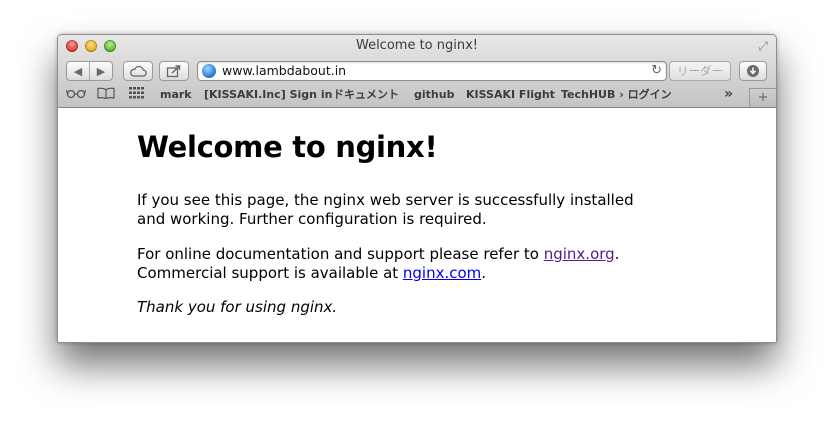 Image resolution: width=832 pixels, height=421 pixels. What do you see at coordinates (434, 95) in the screenshot?
I see `bookmark-item: github` at bounding box center [434, 95].